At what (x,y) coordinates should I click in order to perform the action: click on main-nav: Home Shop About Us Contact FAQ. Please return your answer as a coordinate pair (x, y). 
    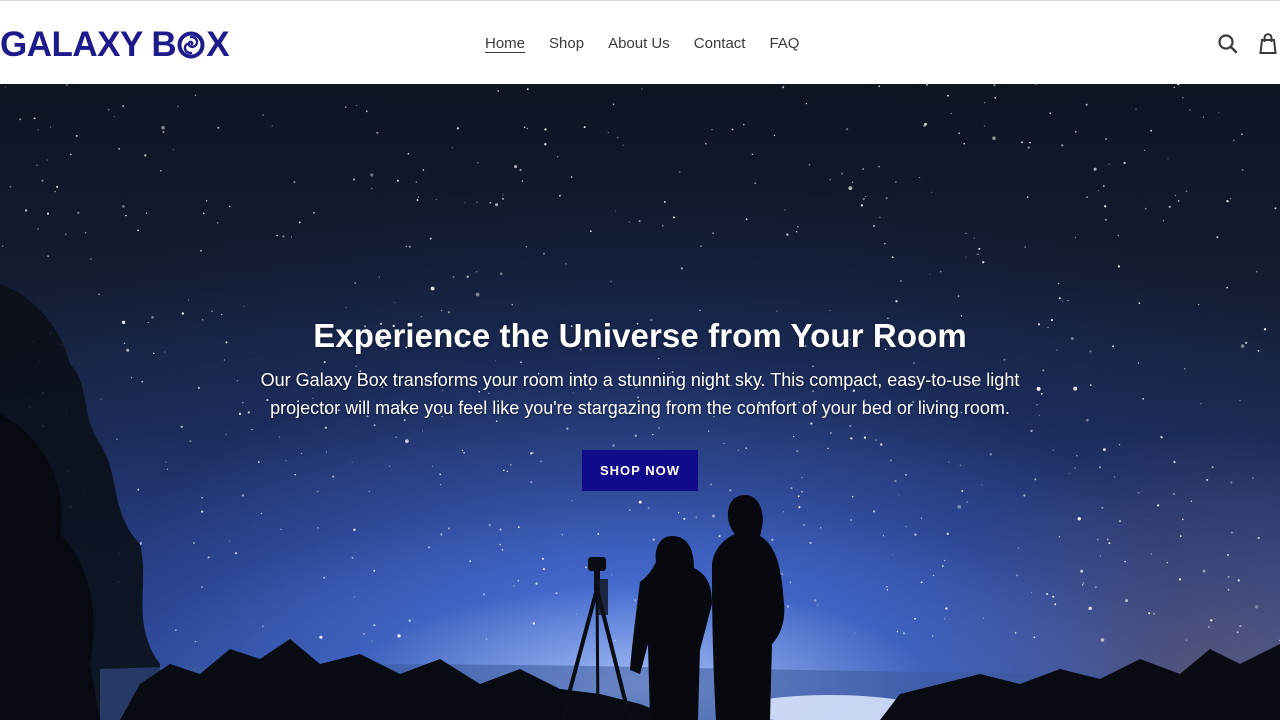
    Looking at the image, I should click on (642, 44).